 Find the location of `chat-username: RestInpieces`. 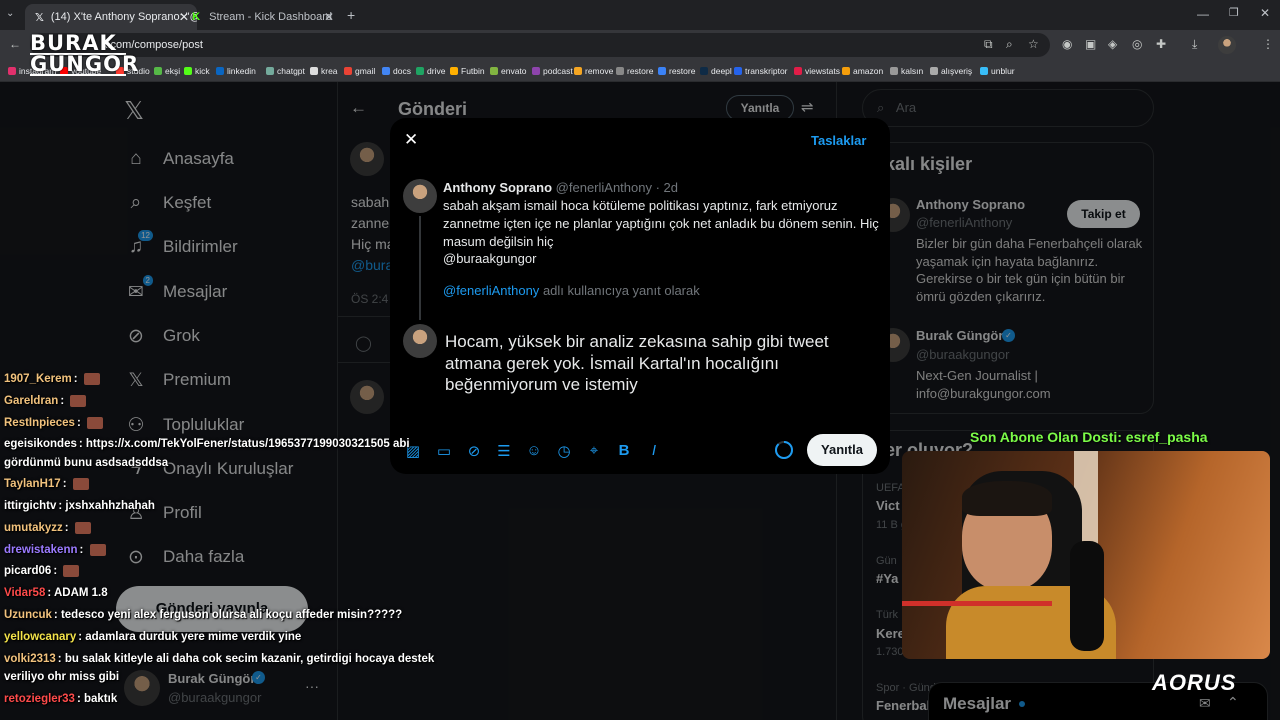

chat-username: RestInpieces is located at coordinates (39, 423).